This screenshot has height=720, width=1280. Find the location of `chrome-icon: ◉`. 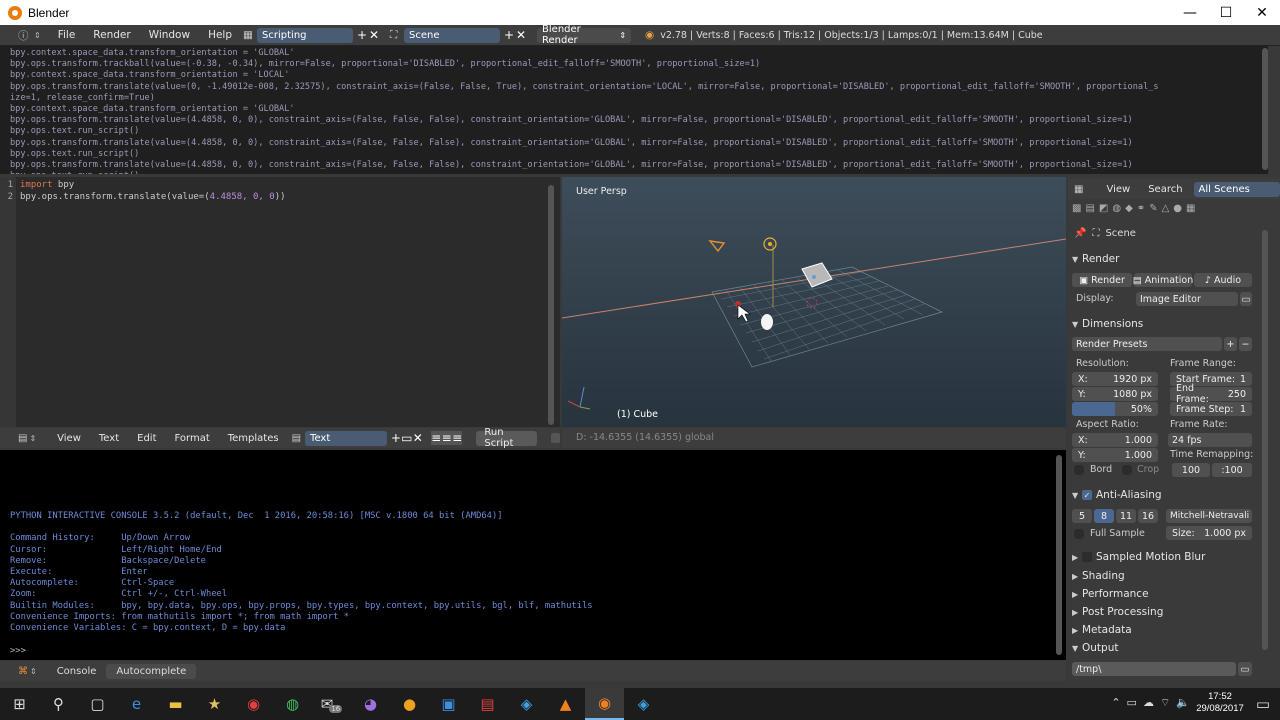

chrome-icon: ◉ is located at coordinates (253, 704).